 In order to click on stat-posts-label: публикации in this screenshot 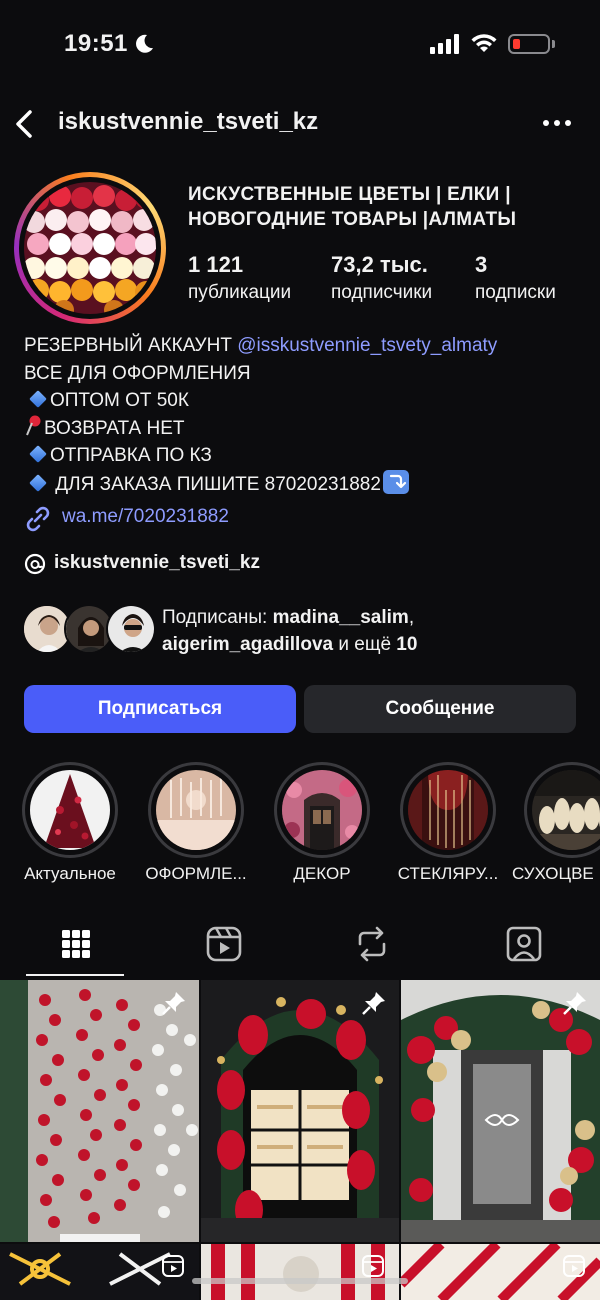, I will do `click(240, 292)`.